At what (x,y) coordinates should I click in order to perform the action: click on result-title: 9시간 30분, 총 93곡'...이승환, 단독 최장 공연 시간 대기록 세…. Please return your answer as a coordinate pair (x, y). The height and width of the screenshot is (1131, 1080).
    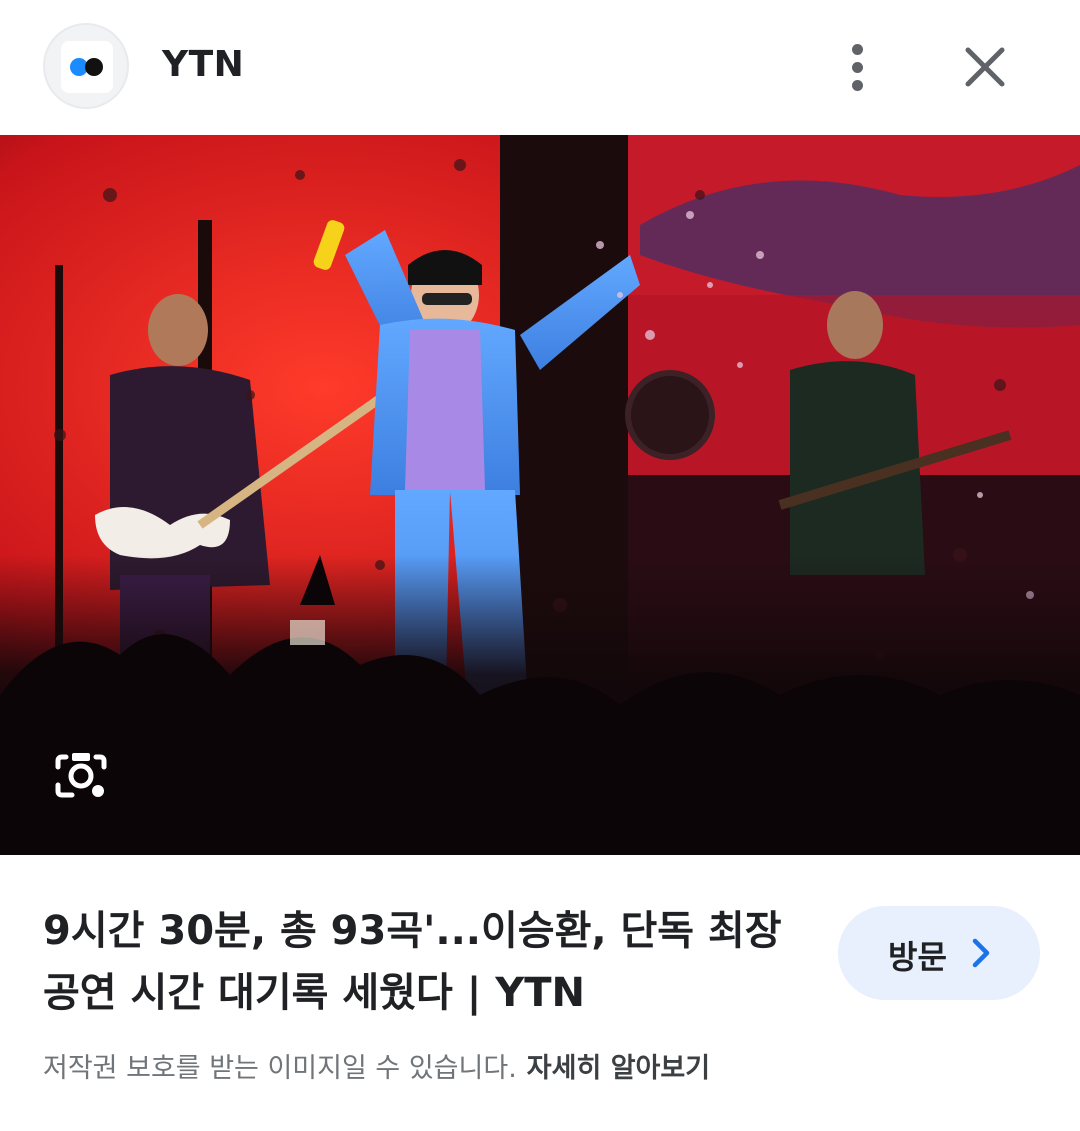
    Looking at the image, I should click on (423, 962).